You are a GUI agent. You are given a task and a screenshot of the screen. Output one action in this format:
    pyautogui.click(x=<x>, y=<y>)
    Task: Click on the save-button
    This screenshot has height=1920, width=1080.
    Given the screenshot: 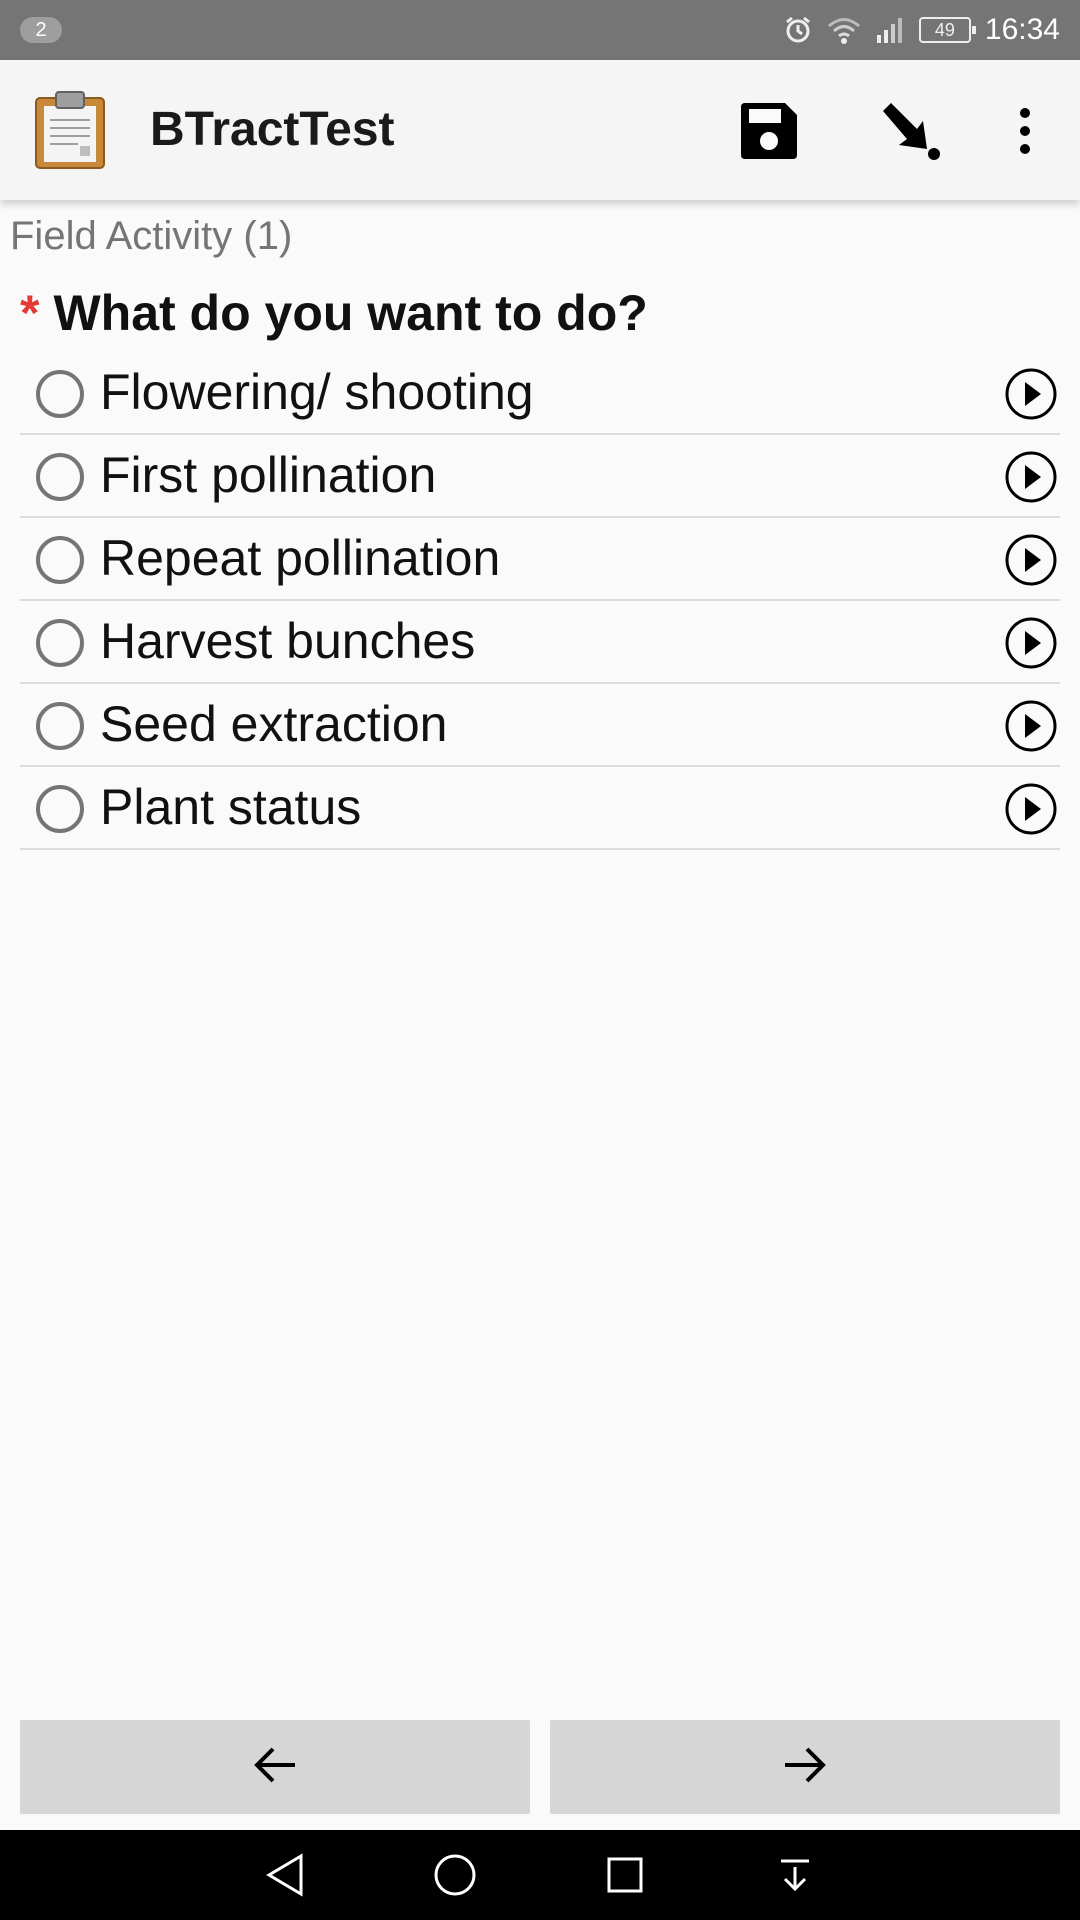 What is the action you would take?
    pyautogui.click(x=769, y=133)
    